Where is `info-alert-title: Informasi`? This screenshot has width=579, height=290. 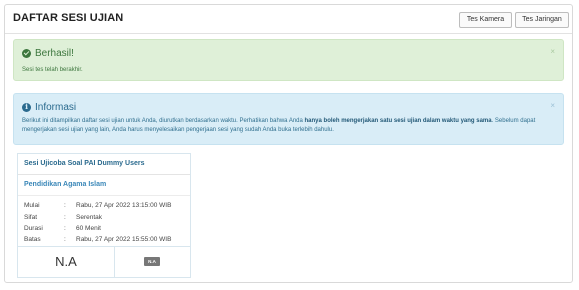
info-alert-title: Informasi is located at coordinates (49, 107).